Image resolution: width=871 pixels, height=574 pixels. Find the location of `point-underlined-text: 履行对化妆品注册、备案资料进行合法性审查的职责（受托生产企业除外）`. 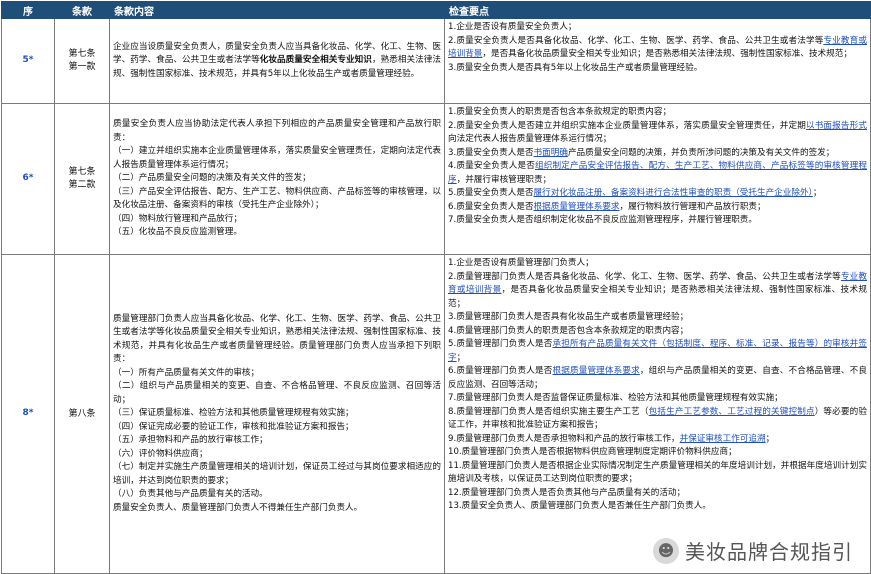

point-underlined-text: 履行对化妆品注册、备案资料进行合法性审查的职责（受托生产企业除外） is located at coordinates (673, 193).